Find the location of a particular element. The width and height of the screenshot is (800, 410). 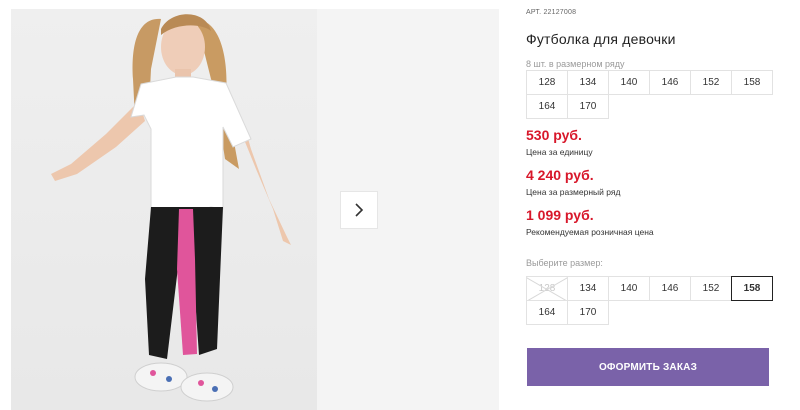

size-option-140: 140 is located at coordinates (629, 288).